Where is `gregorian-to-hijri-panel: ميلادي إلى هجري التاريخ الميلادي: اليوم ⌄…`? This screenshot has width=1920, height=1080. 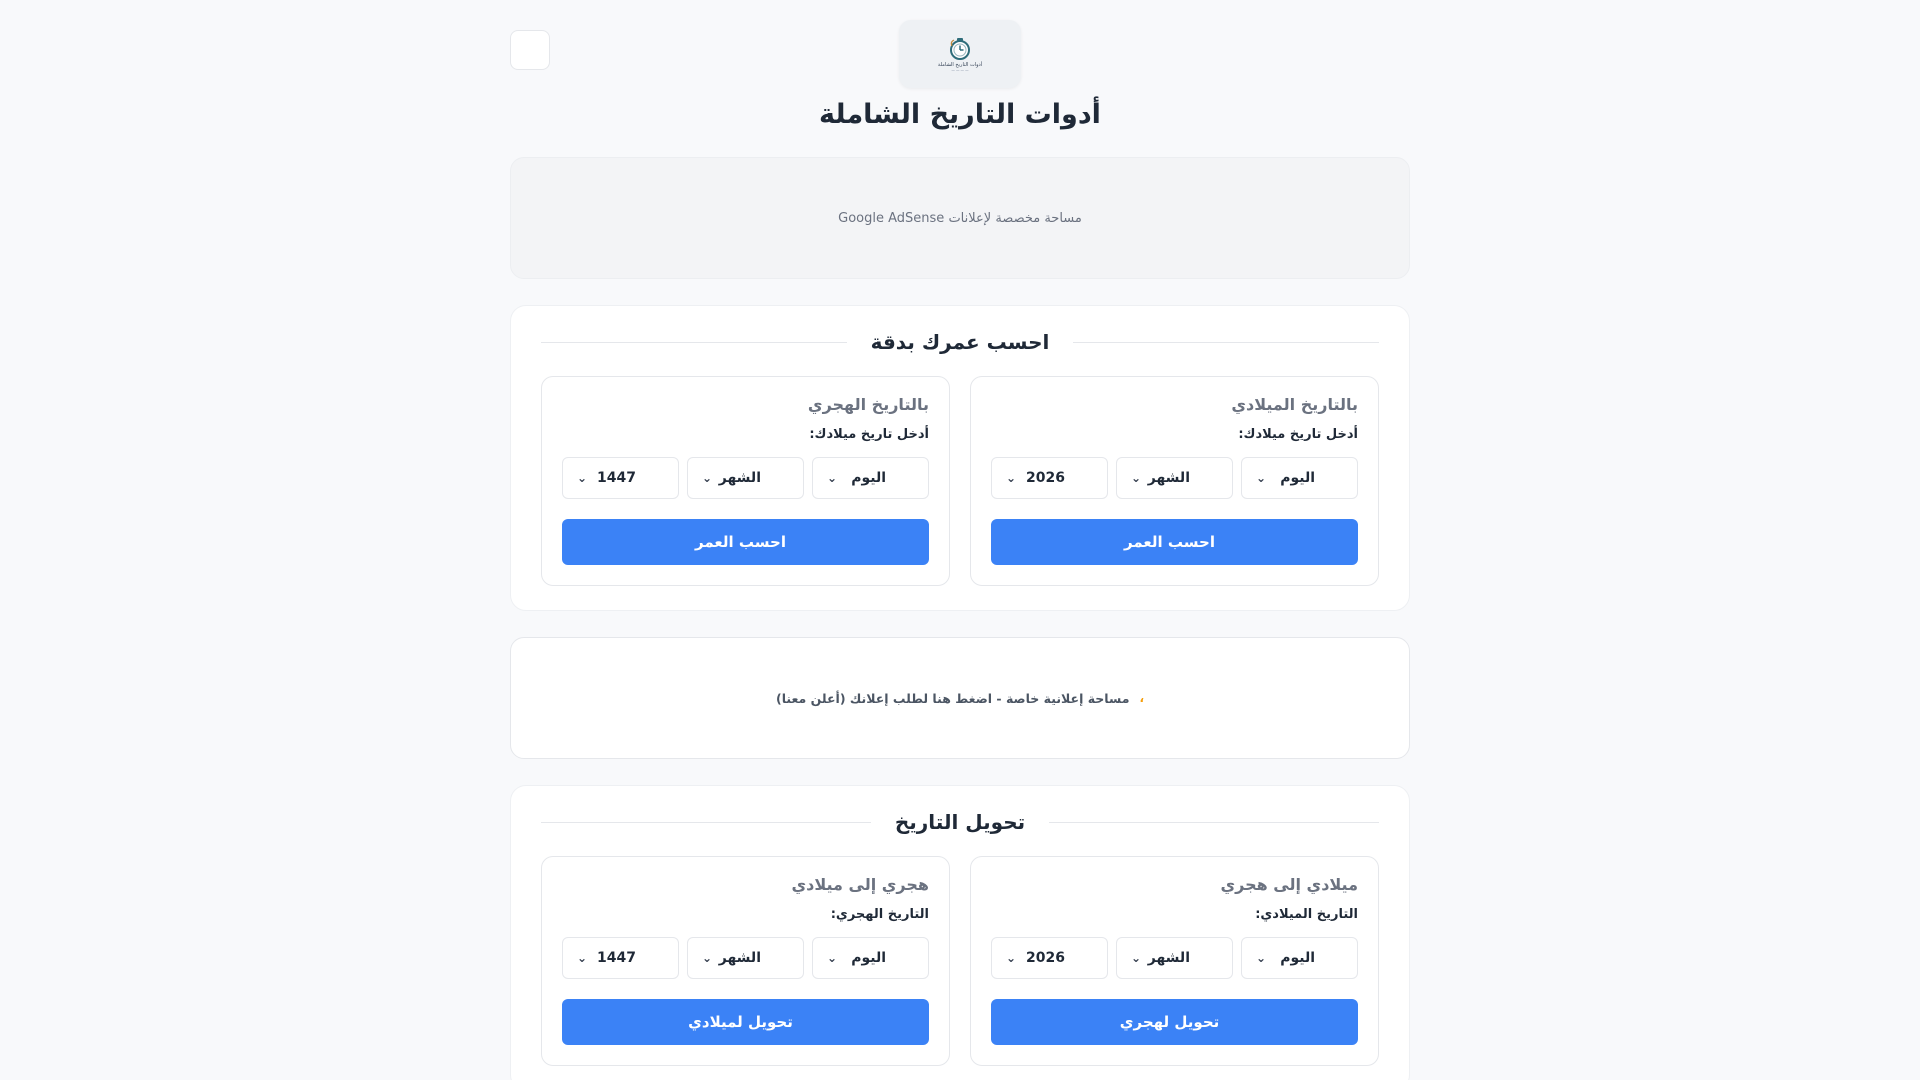 gregorian-to-hijri-panel: ميلادي إلى هجري التاريخ الميلادي: اليوم ⌄… is located at coordinates (1174, 961).